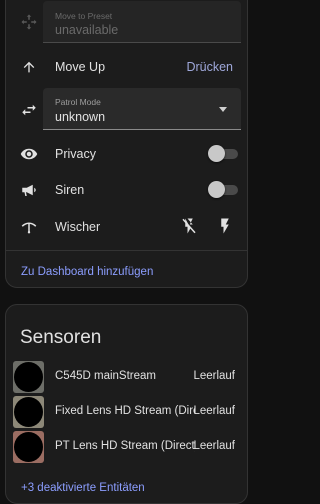 This screenshot has width=320, height=504. I want to click on patrol-row: Patrol Mode unknown, so click(126, 110).